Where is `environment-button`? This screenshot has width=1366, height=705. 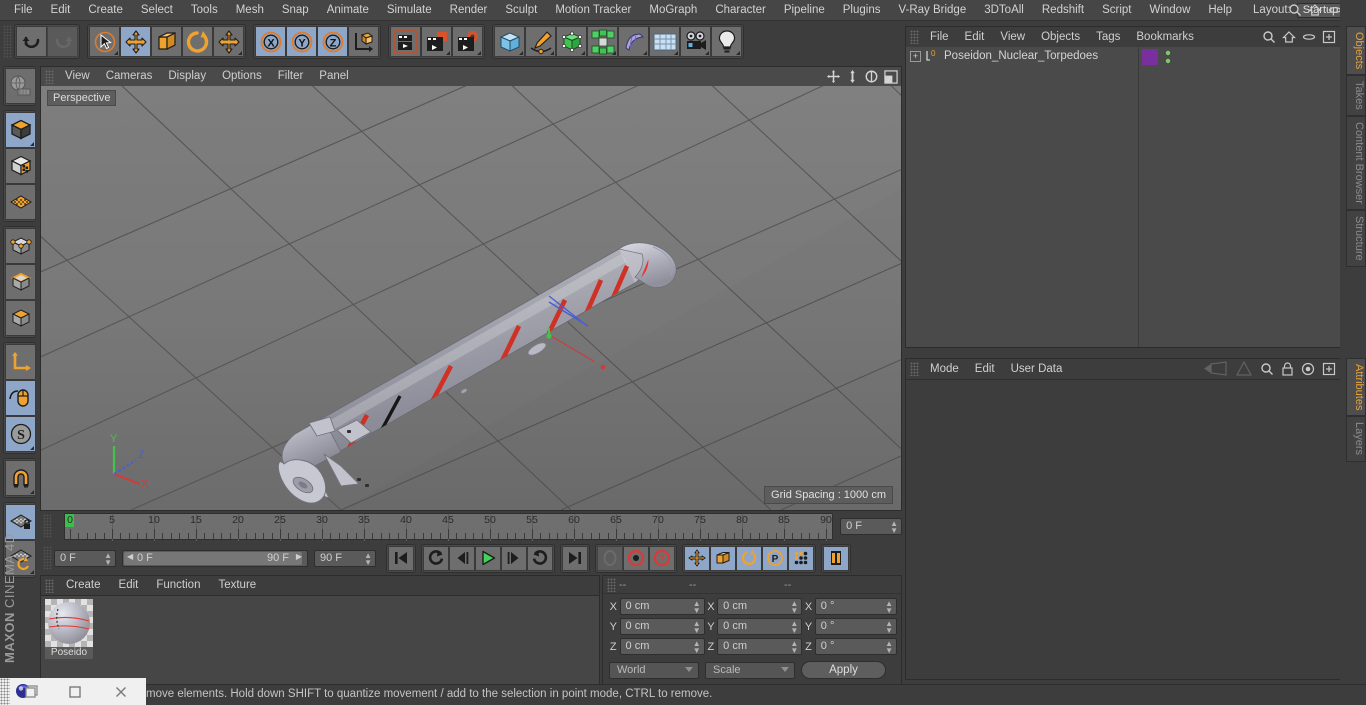 environment-button is located at coordinates (664, 41).